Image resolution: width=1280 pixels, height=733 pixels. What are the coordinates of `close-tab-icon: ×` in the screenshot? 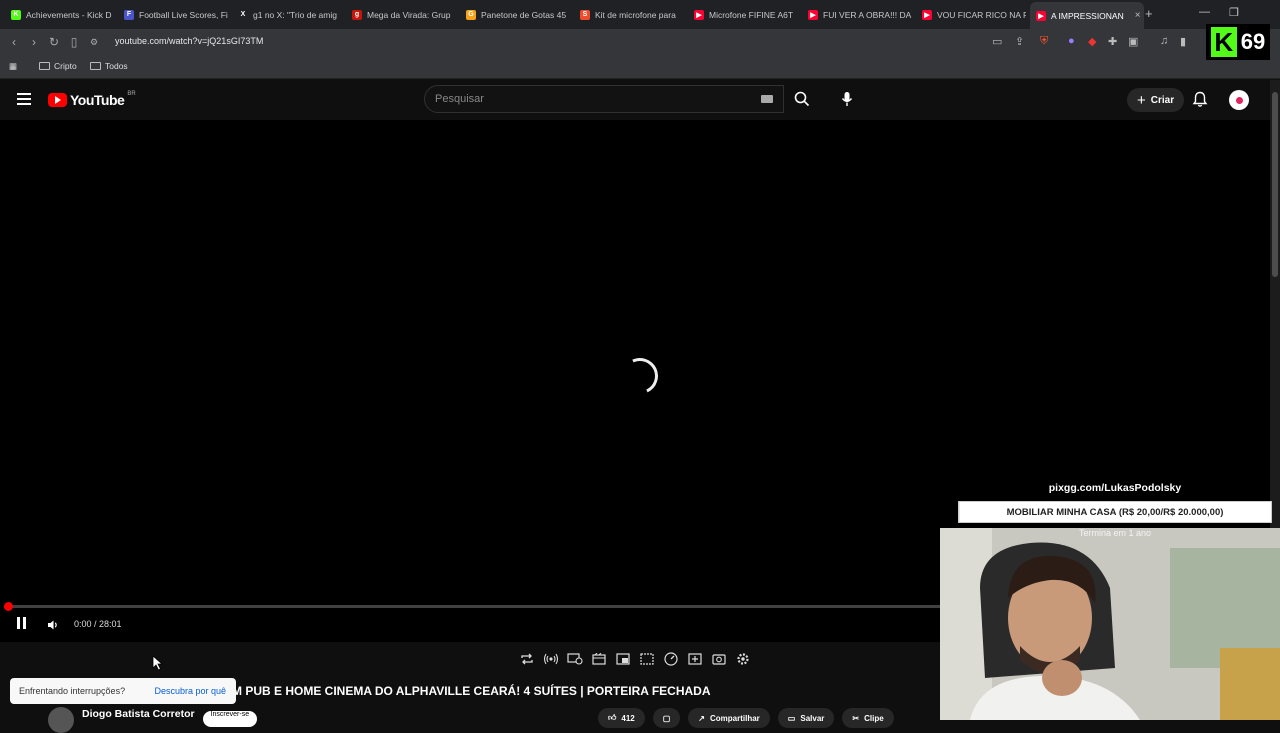 It's located at (1138, 15).